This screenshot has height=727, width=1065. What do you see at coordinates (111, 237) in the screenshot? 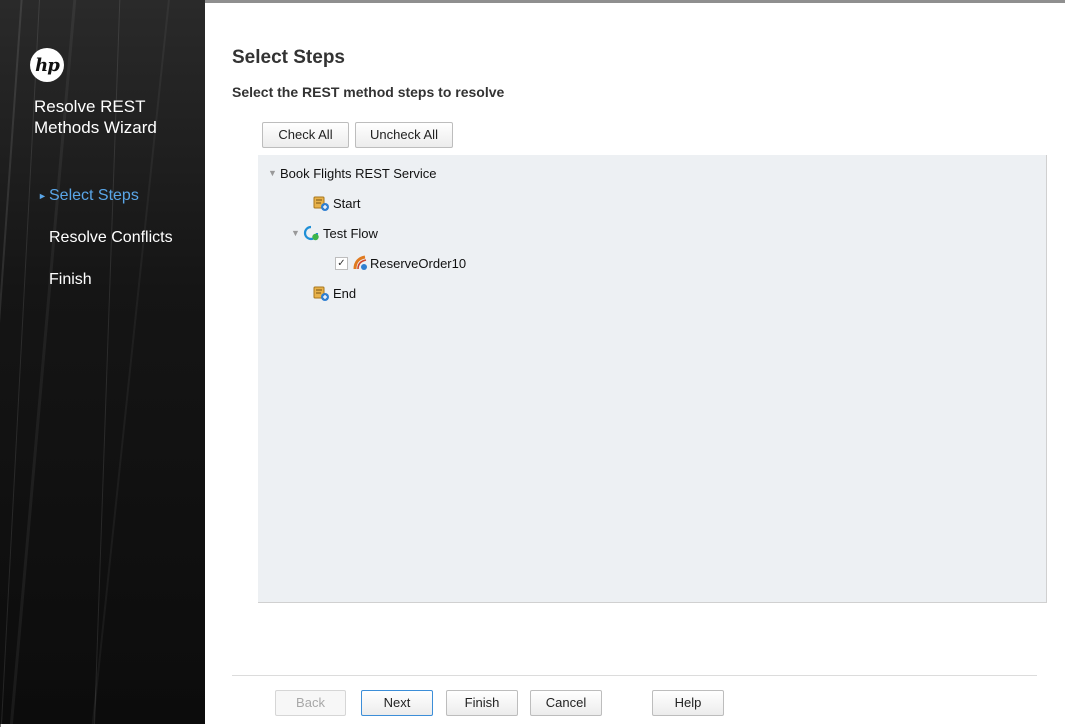
I see `step-label: Resolve Conflicts` at bounding box center [111, 237].